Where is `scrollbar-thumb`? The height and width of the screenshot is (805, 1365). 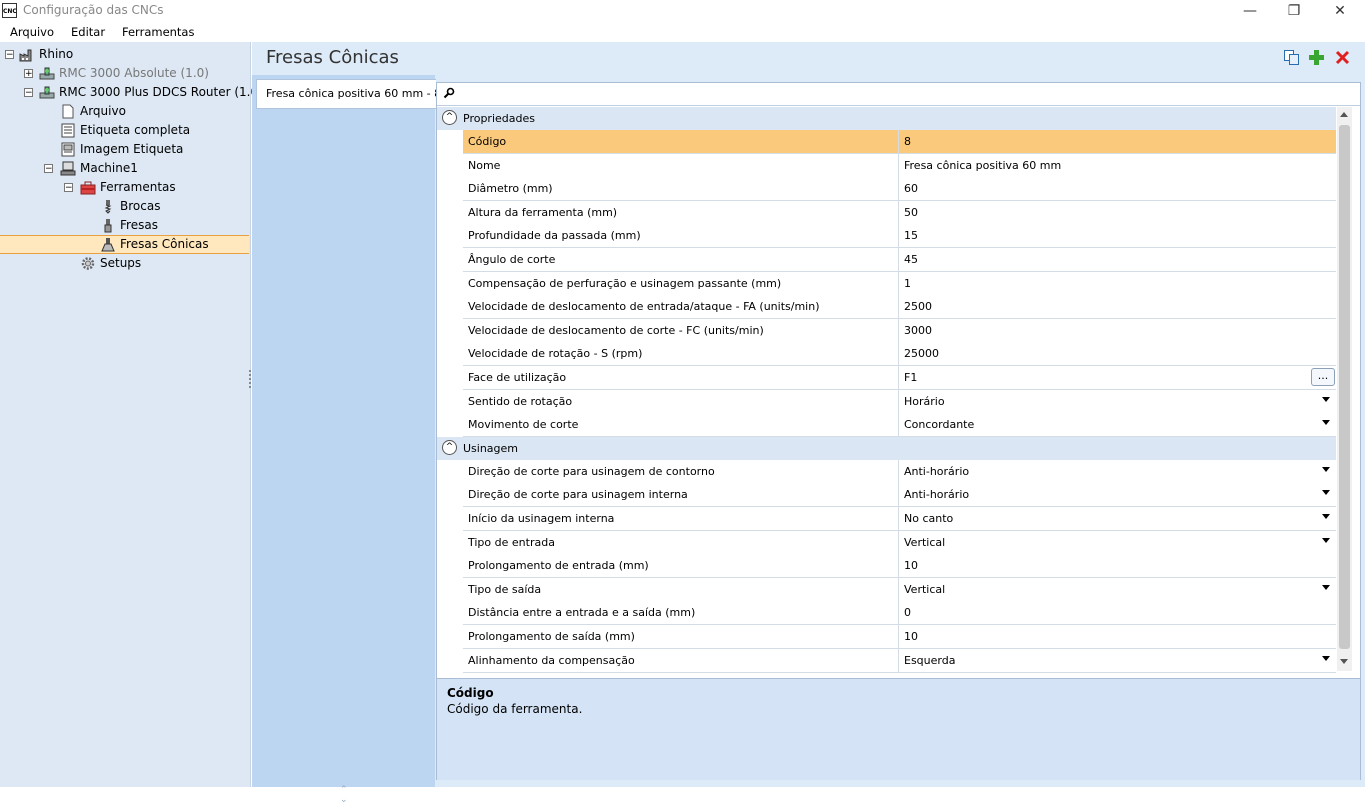
scrollbar-thumb is located at coordinates (1344, 387).